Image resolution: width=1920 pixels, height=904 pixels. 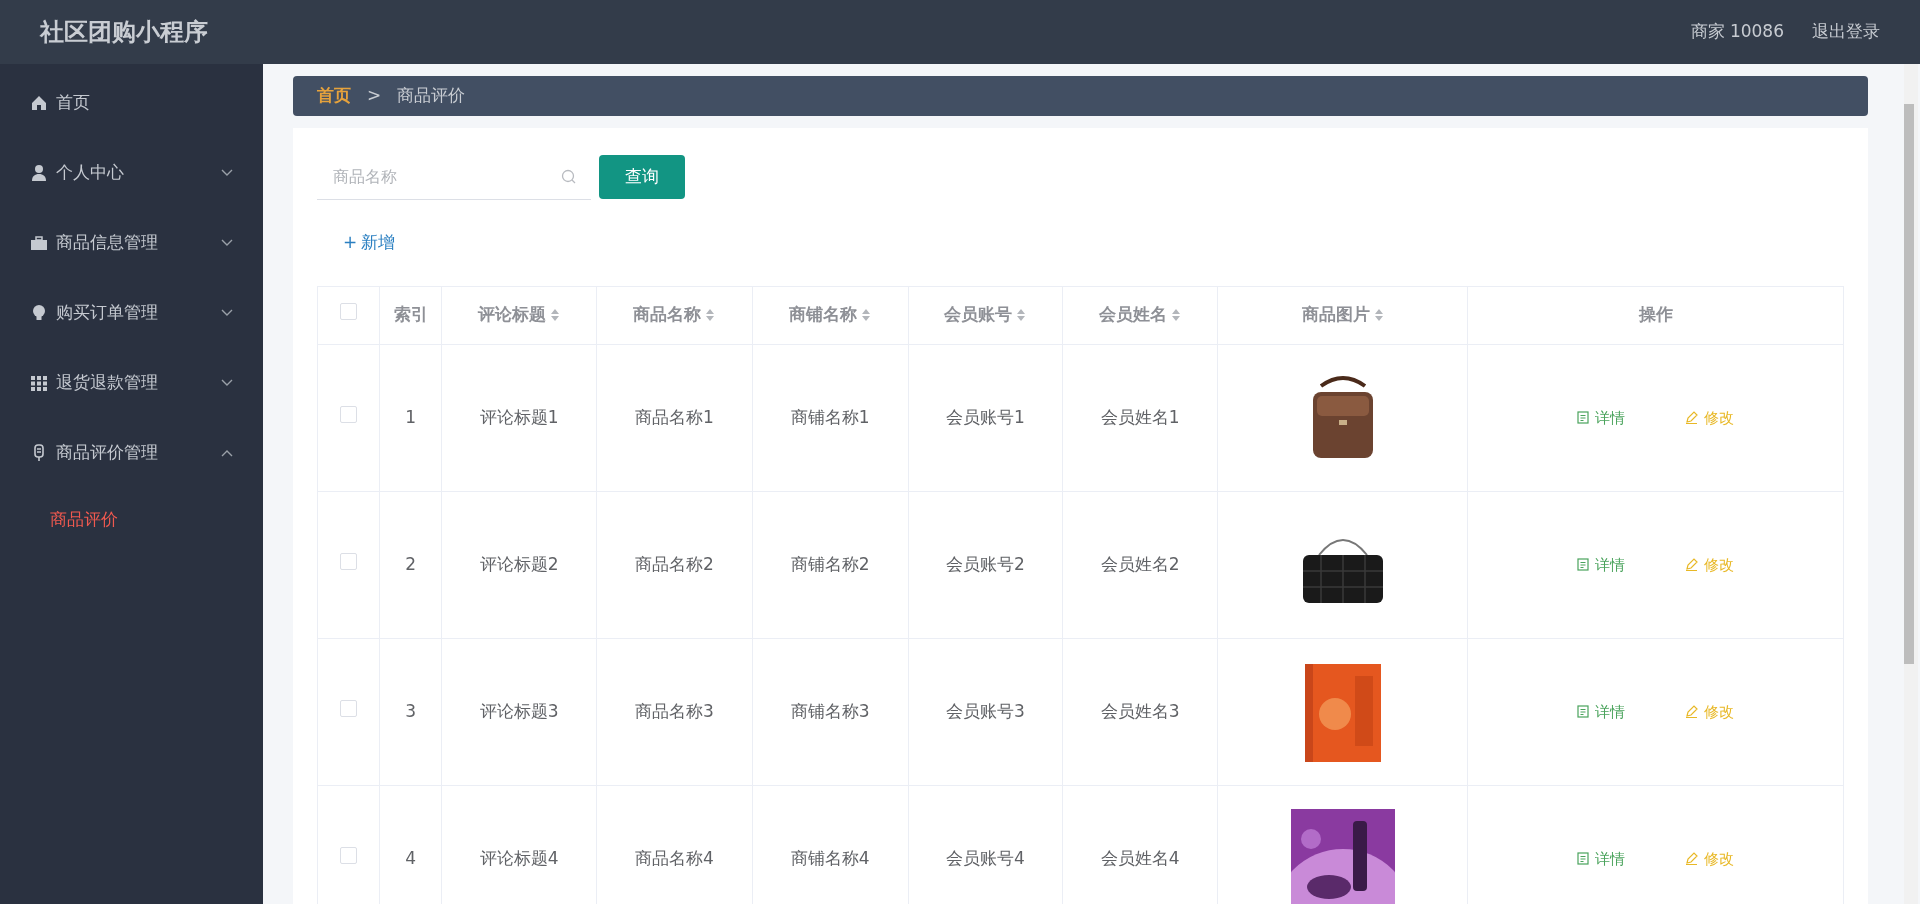 What do you see at coordinates (39, 313) in the screenshot?
I see `bulb-icon` at bounding box center [39, 313].